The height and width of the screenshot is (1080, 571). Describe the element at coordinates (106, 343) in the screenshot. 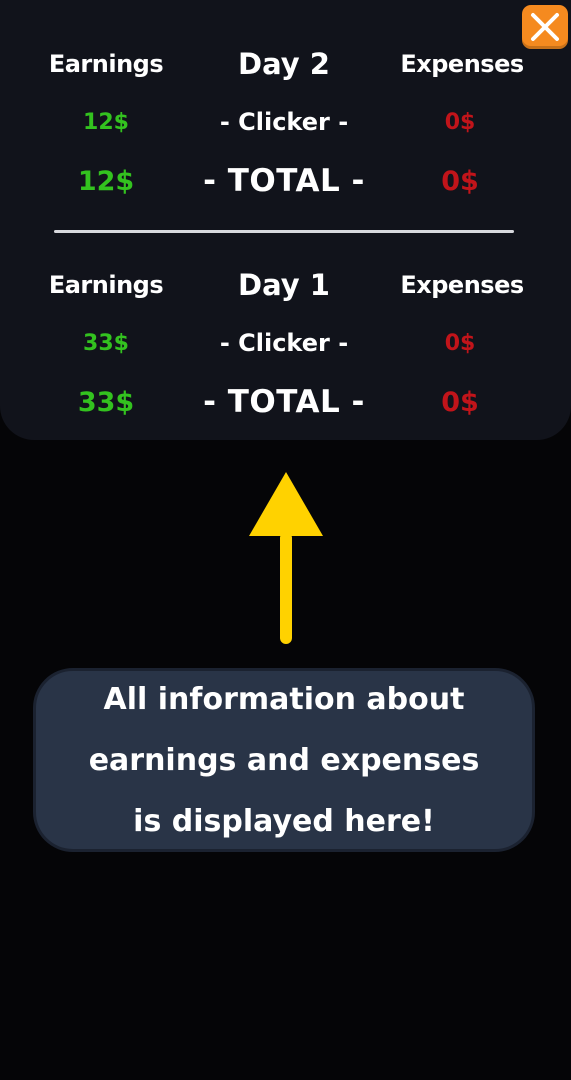

I see `clicker-earnings: 33$` at that location.